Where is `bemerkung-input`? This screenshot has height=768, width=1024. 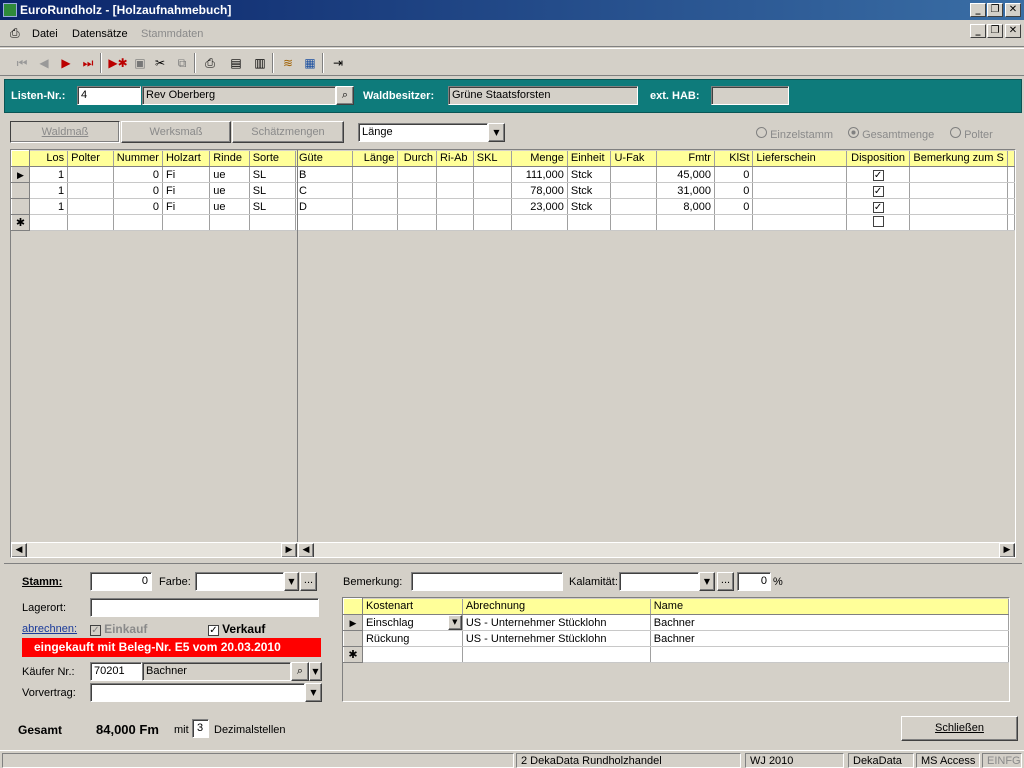 bemerkung-input is located at coordinates (487, 581).